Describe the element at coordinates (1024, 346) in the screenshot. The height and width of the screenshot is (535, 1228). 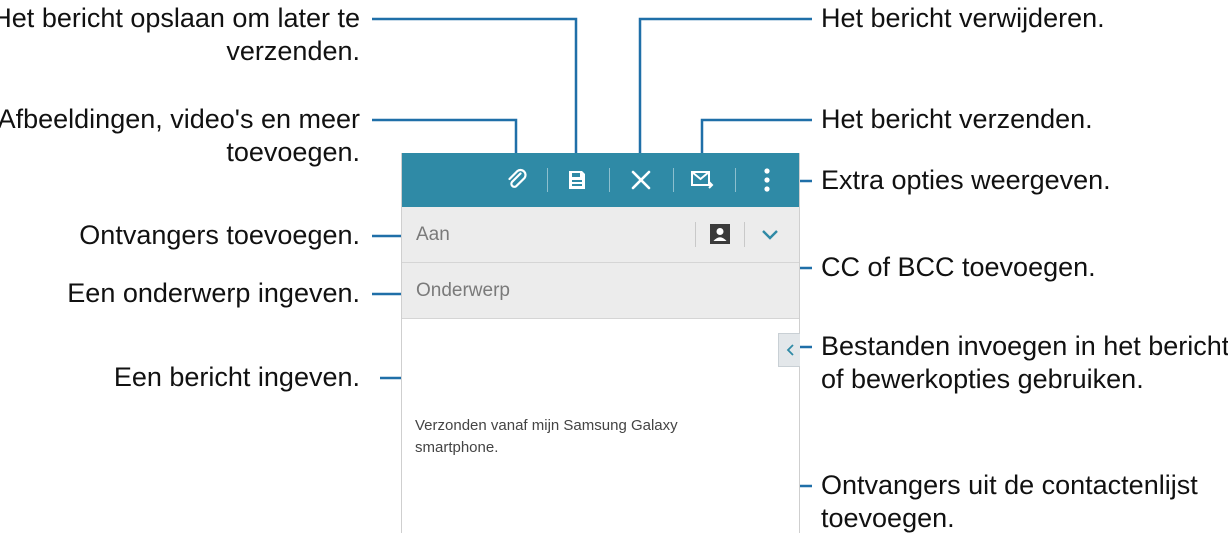
I see `callout-insert-files-line1: Bestanden invoegen in het bericht,` at that location.